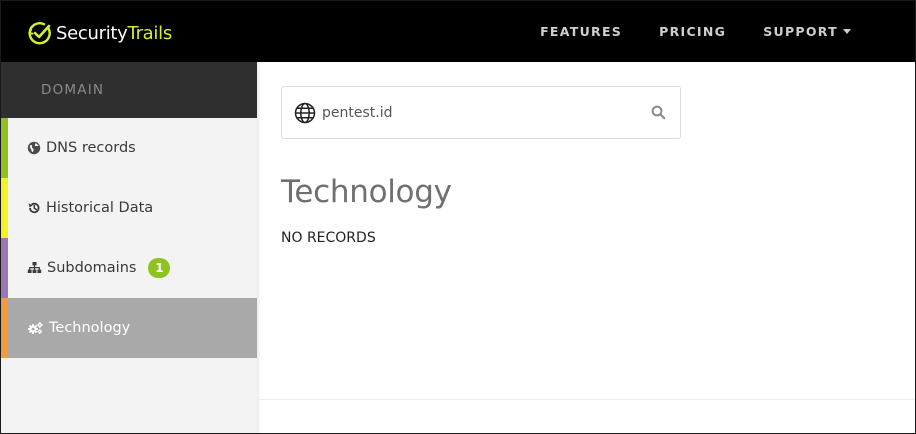  What do you see at coordinates (100, 208) in the screenshot?
I see `sidebar-item-label: Historical Data` at bounding box center [100, 208].